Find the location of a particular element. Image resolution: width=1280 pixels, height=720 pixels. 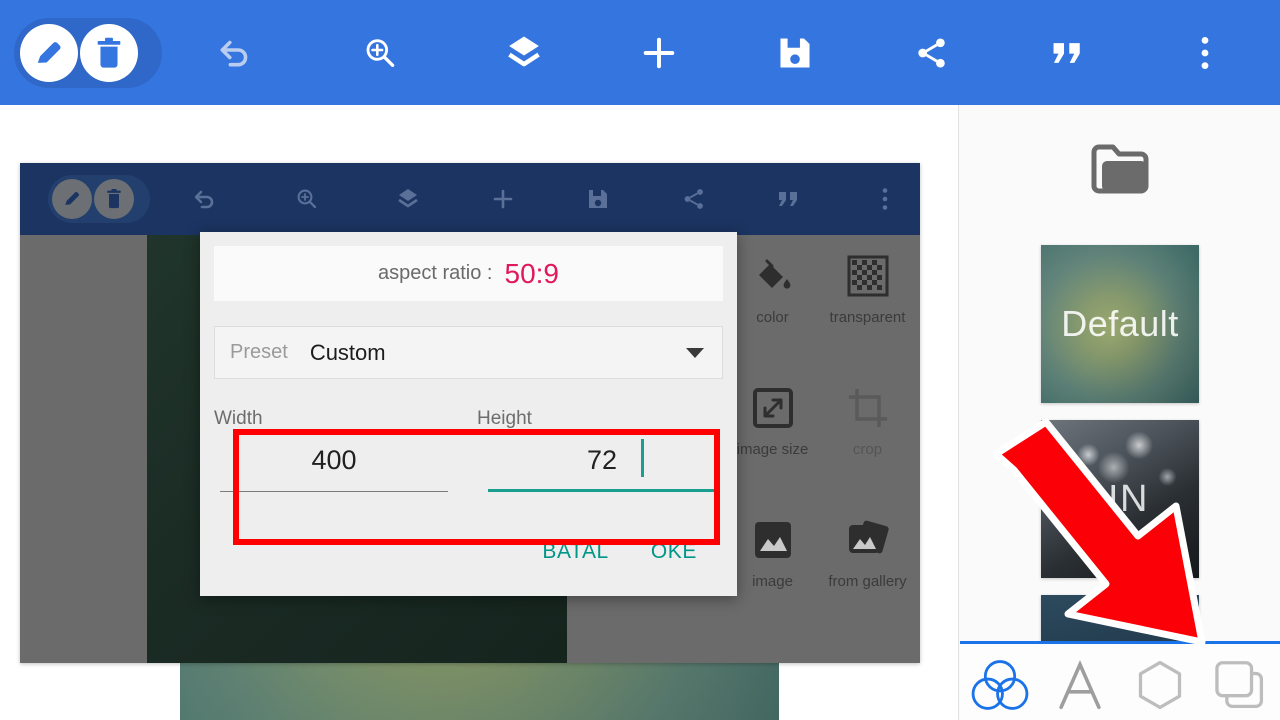

cancel-button: BATAL is located at coordinates (575, 552).